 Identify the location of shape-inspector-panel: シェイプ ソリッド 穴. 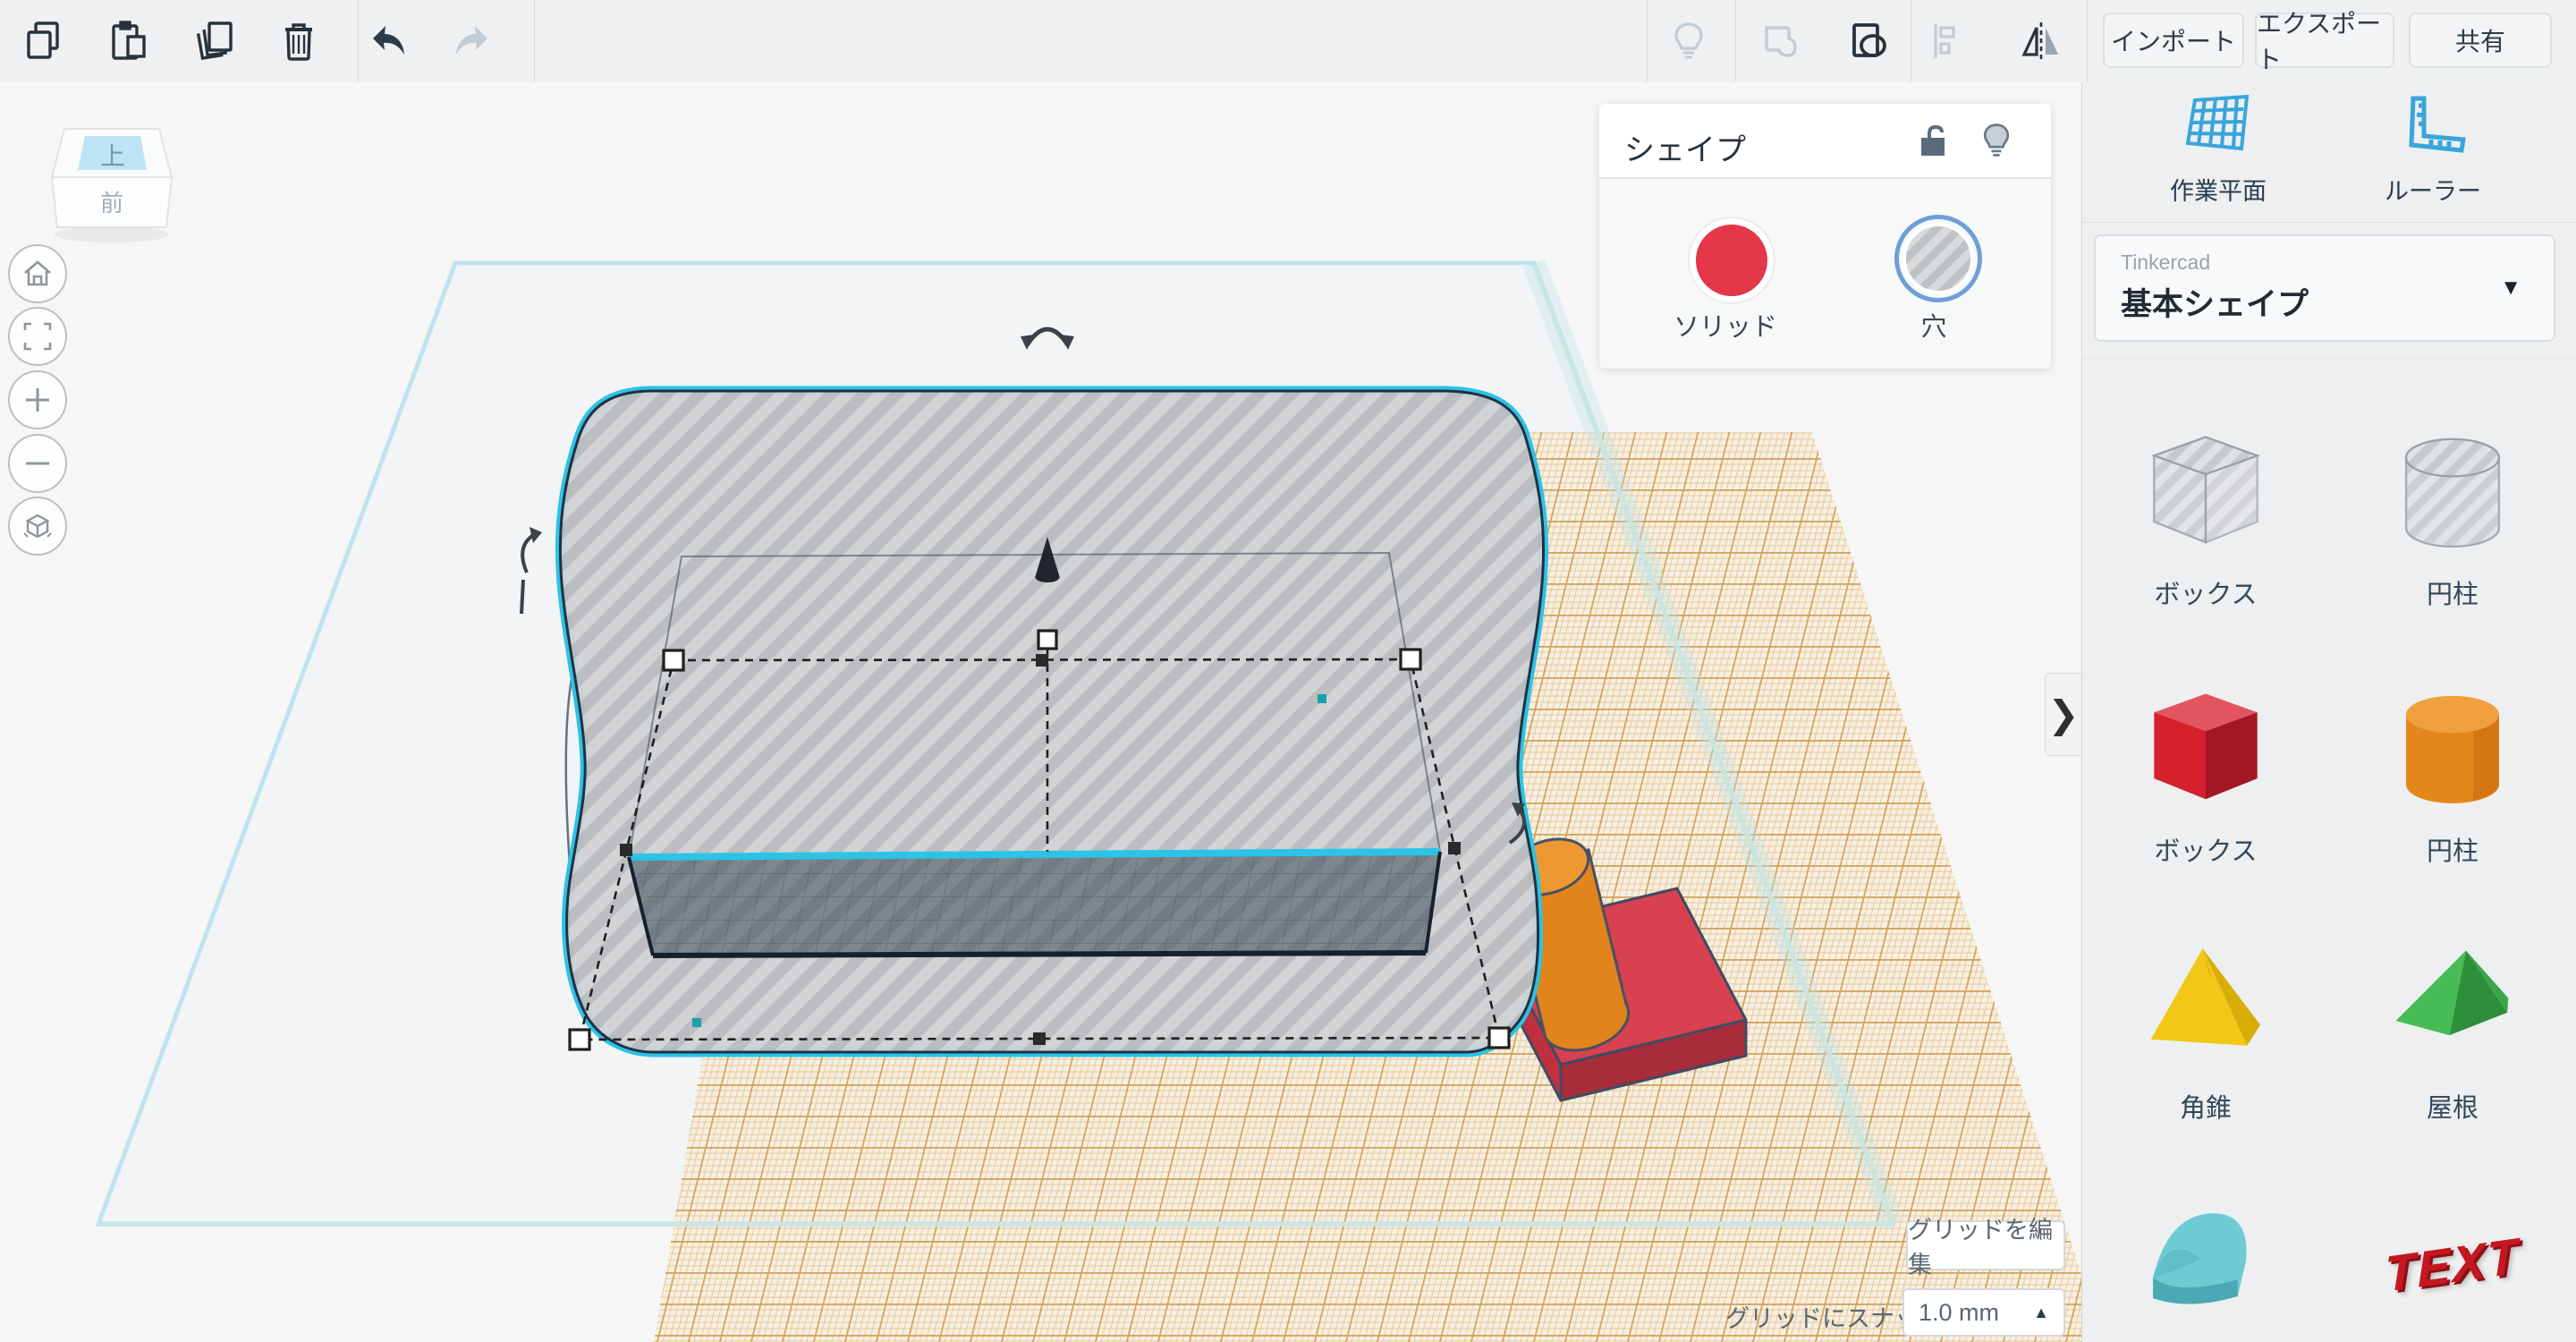
(1825, 237).